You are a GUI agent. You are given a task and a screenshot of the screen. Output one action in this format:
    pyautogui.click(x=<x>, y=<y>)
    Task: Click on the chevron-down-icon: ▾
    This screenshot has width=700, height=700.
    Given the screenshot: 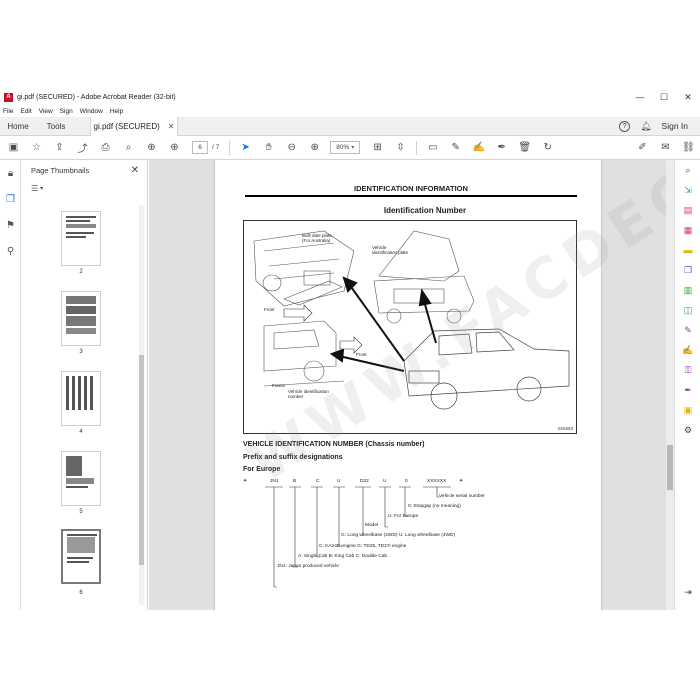 What is the action you would take?
    pyautogui.click(x=353, y=148)
    